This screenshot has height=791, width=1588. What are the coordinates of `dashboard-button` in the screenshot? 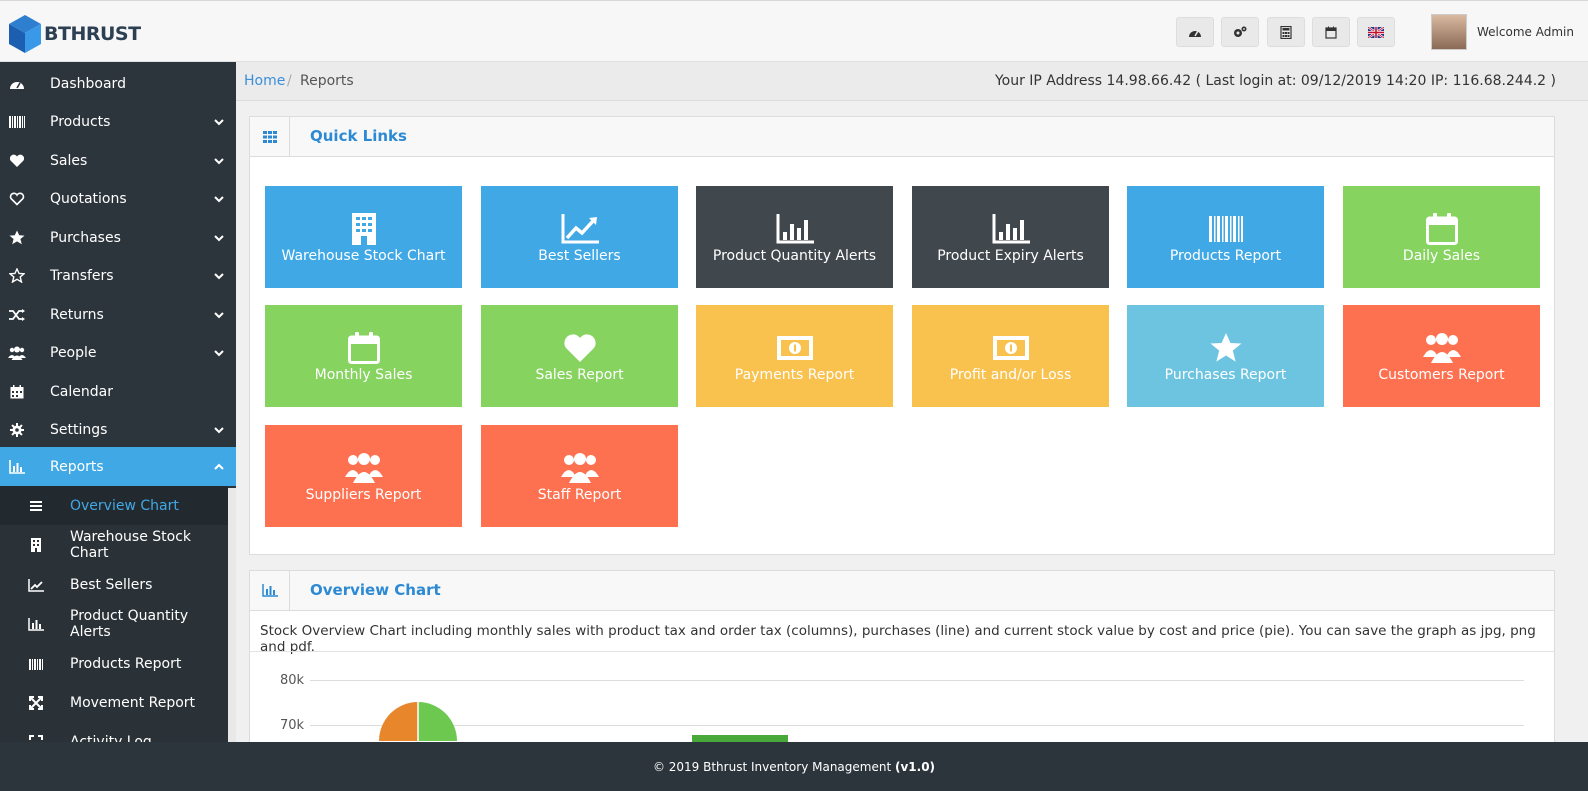 It's located at (1195, 32).